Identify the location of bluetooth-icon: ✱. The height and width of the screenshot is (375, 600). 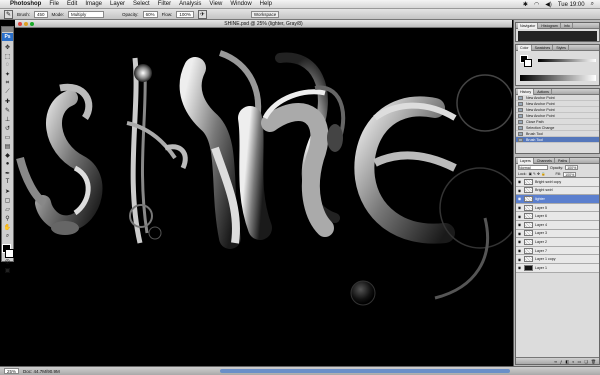
(525, 4).